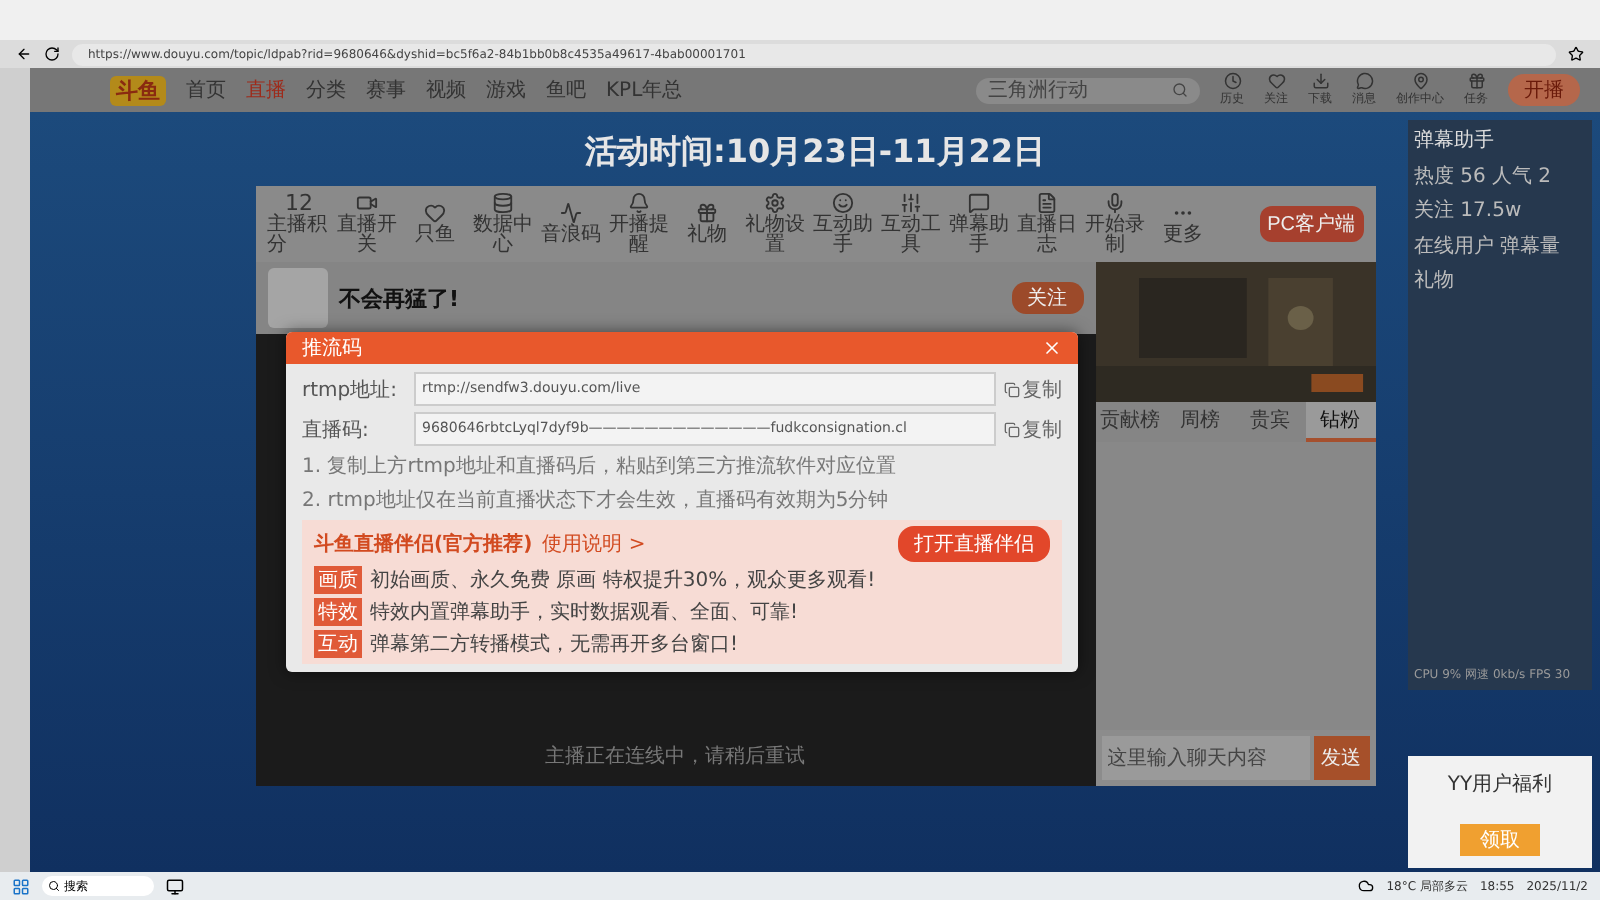 This screenshot has width=1600, height=900. Describe the element at coordinates (775, 224) in the screenshot. I see `tool-button: 礼物设置` at that location.